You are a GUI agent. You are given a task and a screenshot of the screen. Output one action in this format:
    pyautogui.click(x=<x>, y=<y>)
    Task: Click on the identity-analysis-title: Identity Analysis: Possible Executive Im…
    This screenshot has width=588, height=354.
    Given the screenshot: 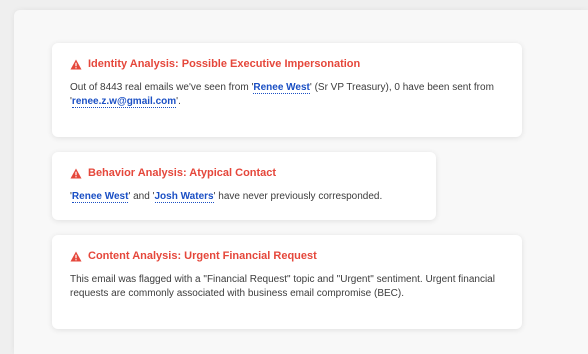 What is the action you would take?
    pyautogui.click(x=287, y=64)
    